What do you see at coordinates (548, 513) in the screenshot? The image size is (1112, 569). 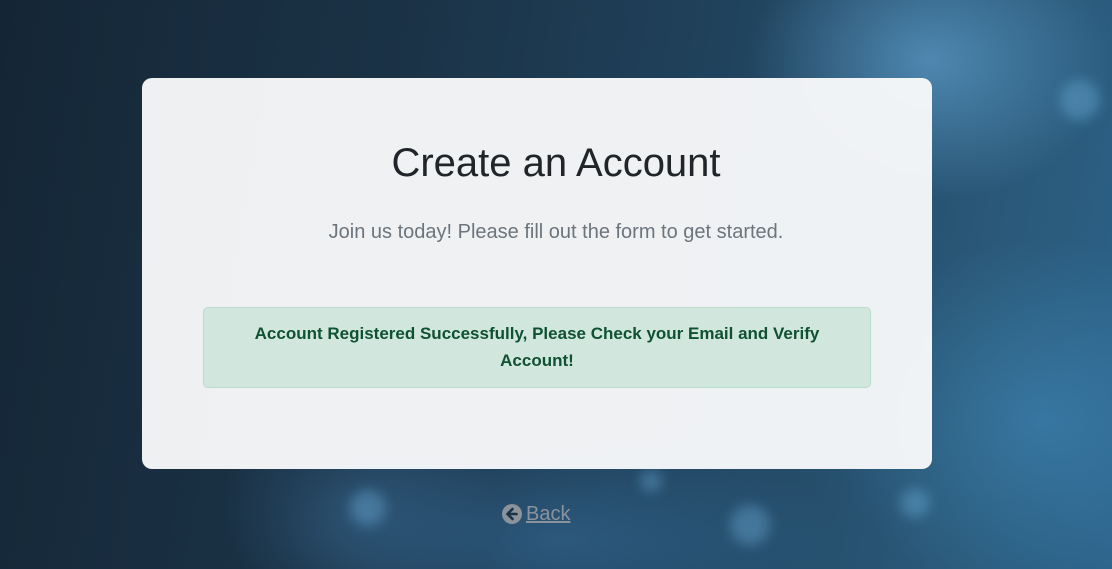 I see `back-link-label: Back` at bounding box center [548, 513].